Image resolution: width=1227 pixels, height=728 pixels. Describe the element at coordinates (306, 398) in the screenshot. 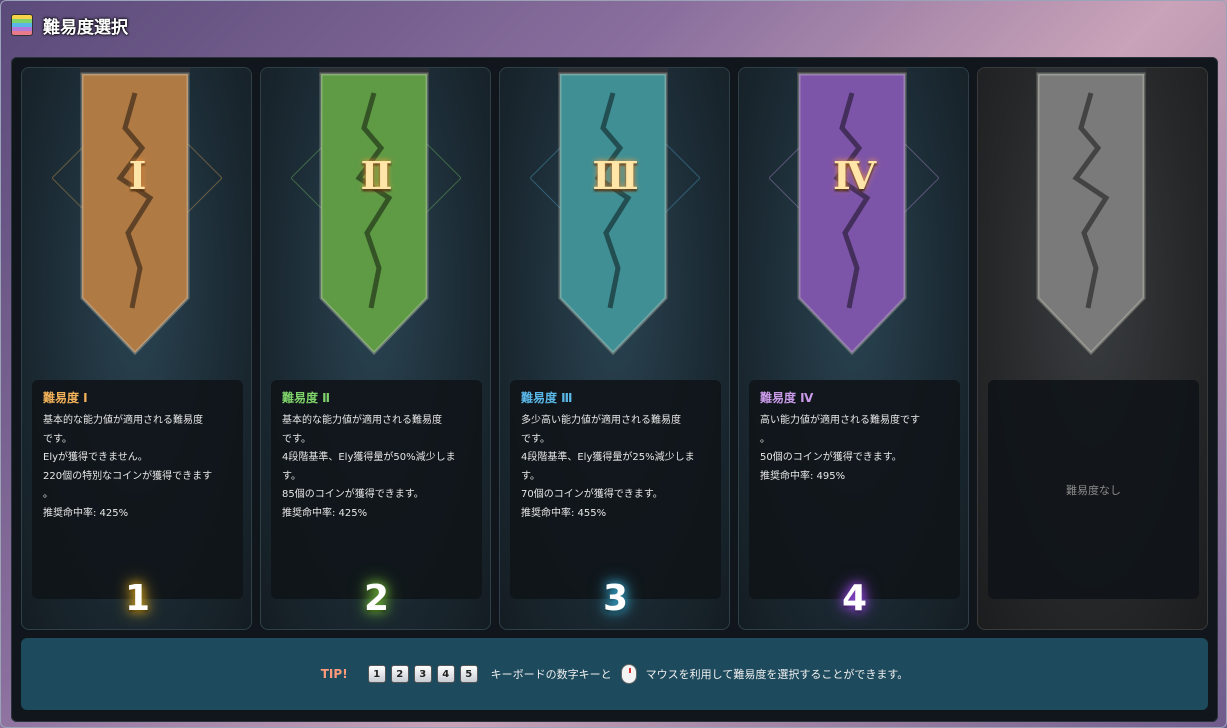

I see `difficulty-title: 難易度 Ⅱ` at that location.